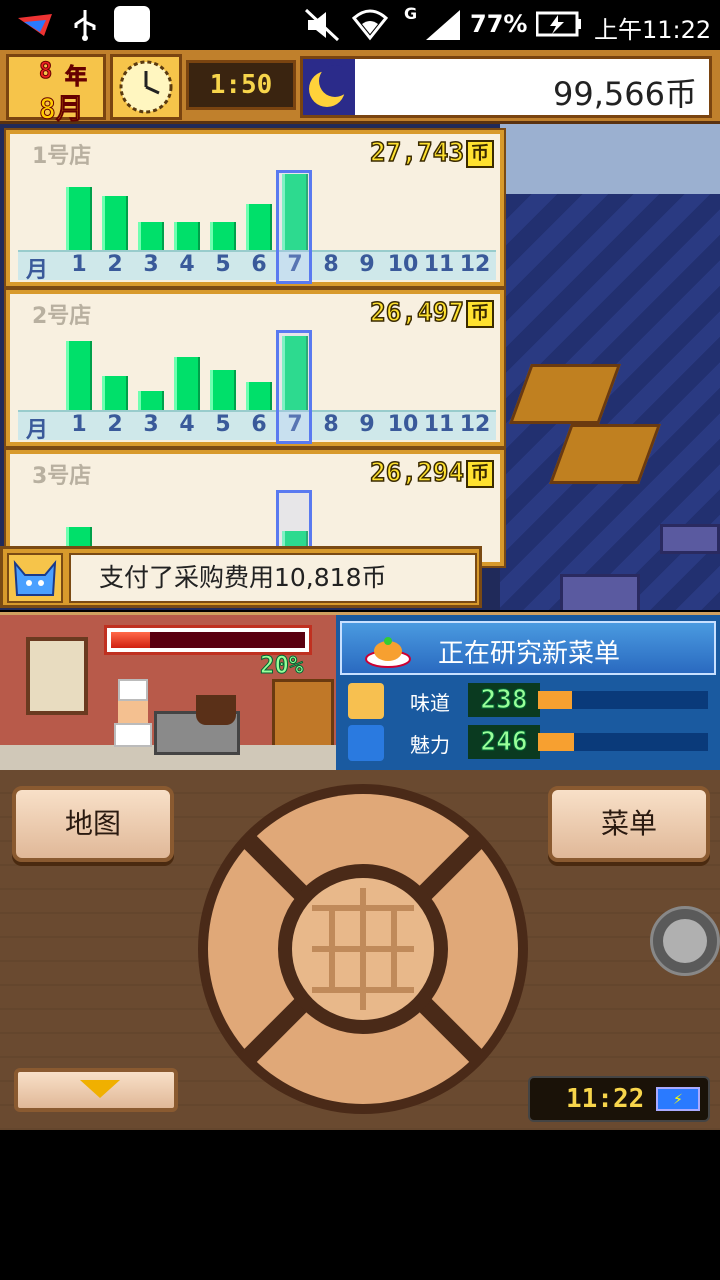 This screenshot has height=1280, width=720. I want to click on month-tick-label: 6, so click(259, 264).